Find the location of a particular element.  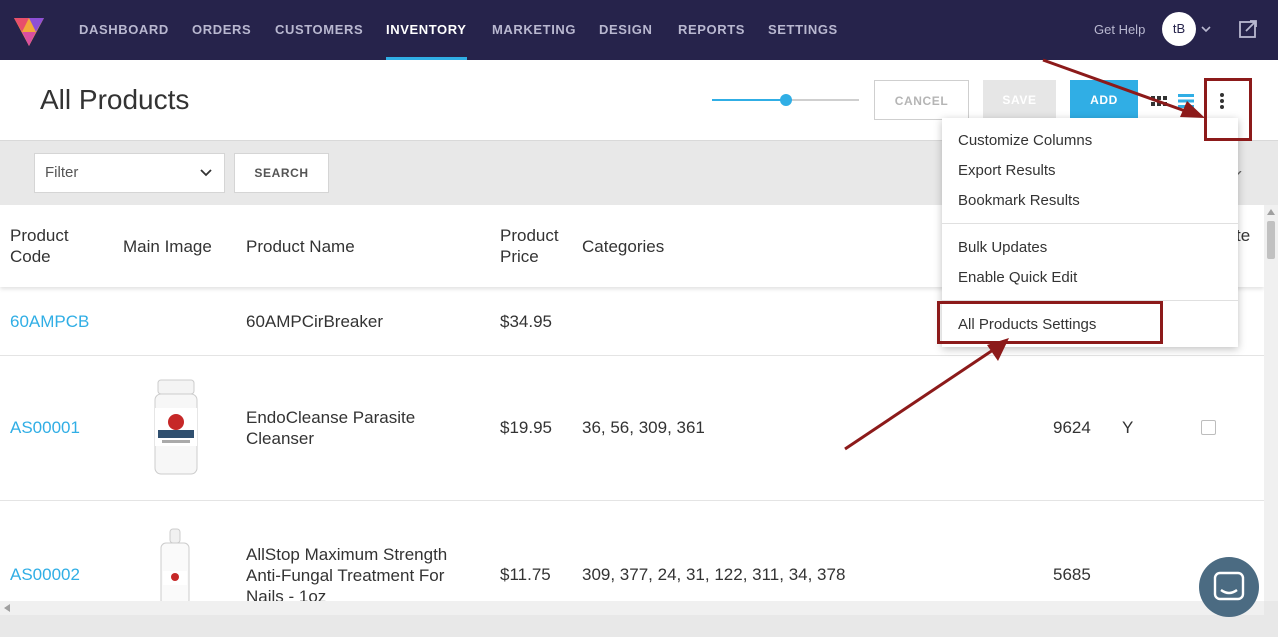

external-link-icon is located at coordinates (1248, 29).